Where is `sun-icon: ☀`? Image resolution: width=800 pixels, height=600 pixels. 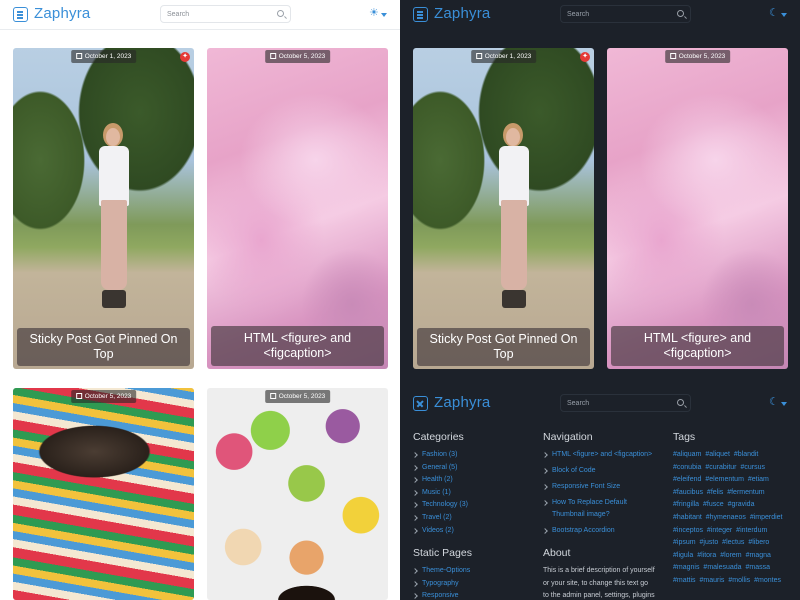 sun-icon: ☀ is located at coordinates (374, 13).